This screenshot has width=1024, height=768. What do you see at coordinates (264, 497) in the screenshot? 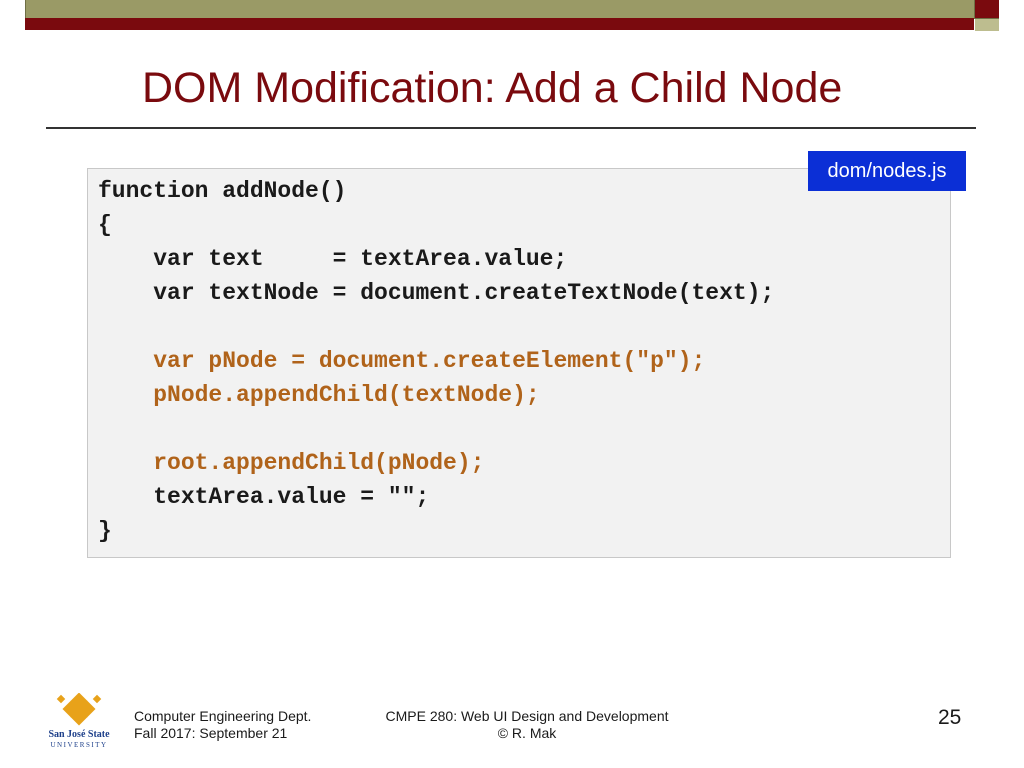
I see `code-line: textArea.value = "";` at bounding box center [264, 497].